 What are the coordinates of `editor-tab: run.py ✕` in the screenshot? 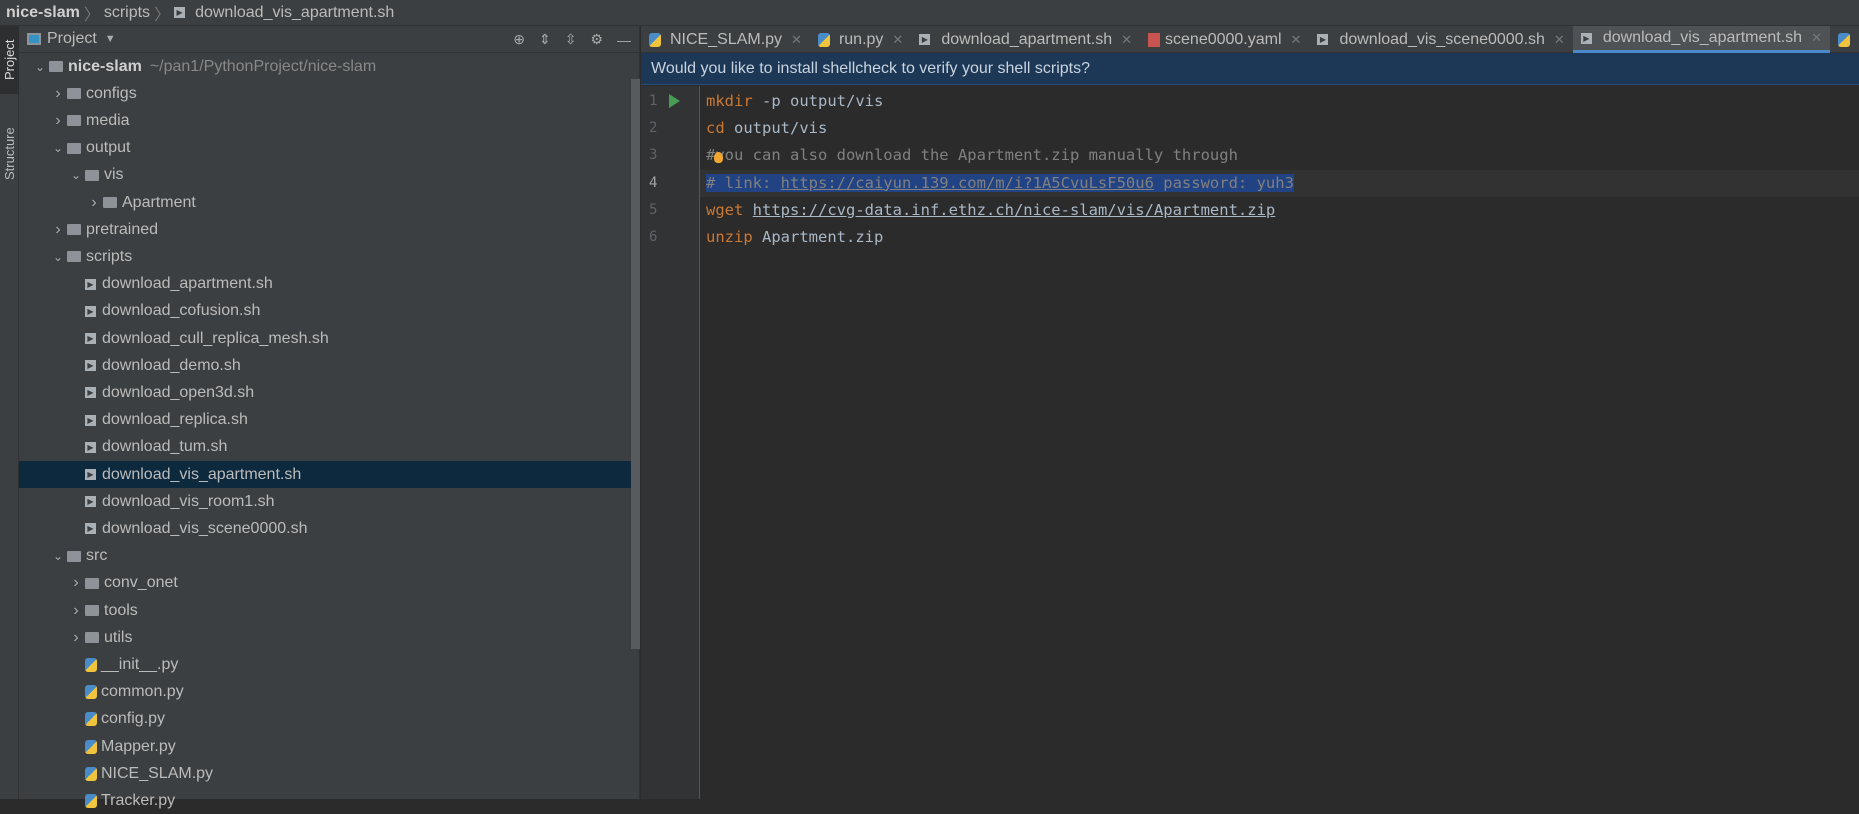 It's located at (860, 39).